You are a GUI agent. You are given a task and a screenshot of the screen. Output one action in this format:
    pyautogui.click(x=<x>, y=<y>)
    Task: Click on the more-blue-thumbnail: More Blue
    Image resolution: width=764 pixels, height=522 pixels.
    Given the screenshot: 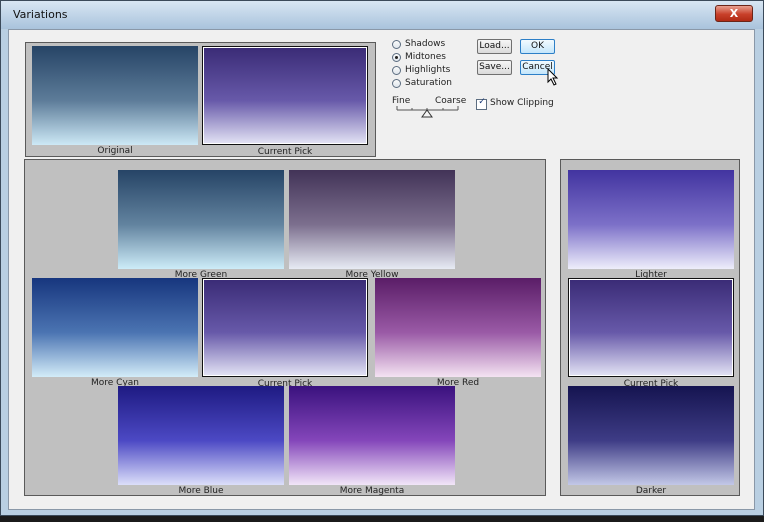 What is the action you would take?
    pyautogui.click(x=201, y=441)
    